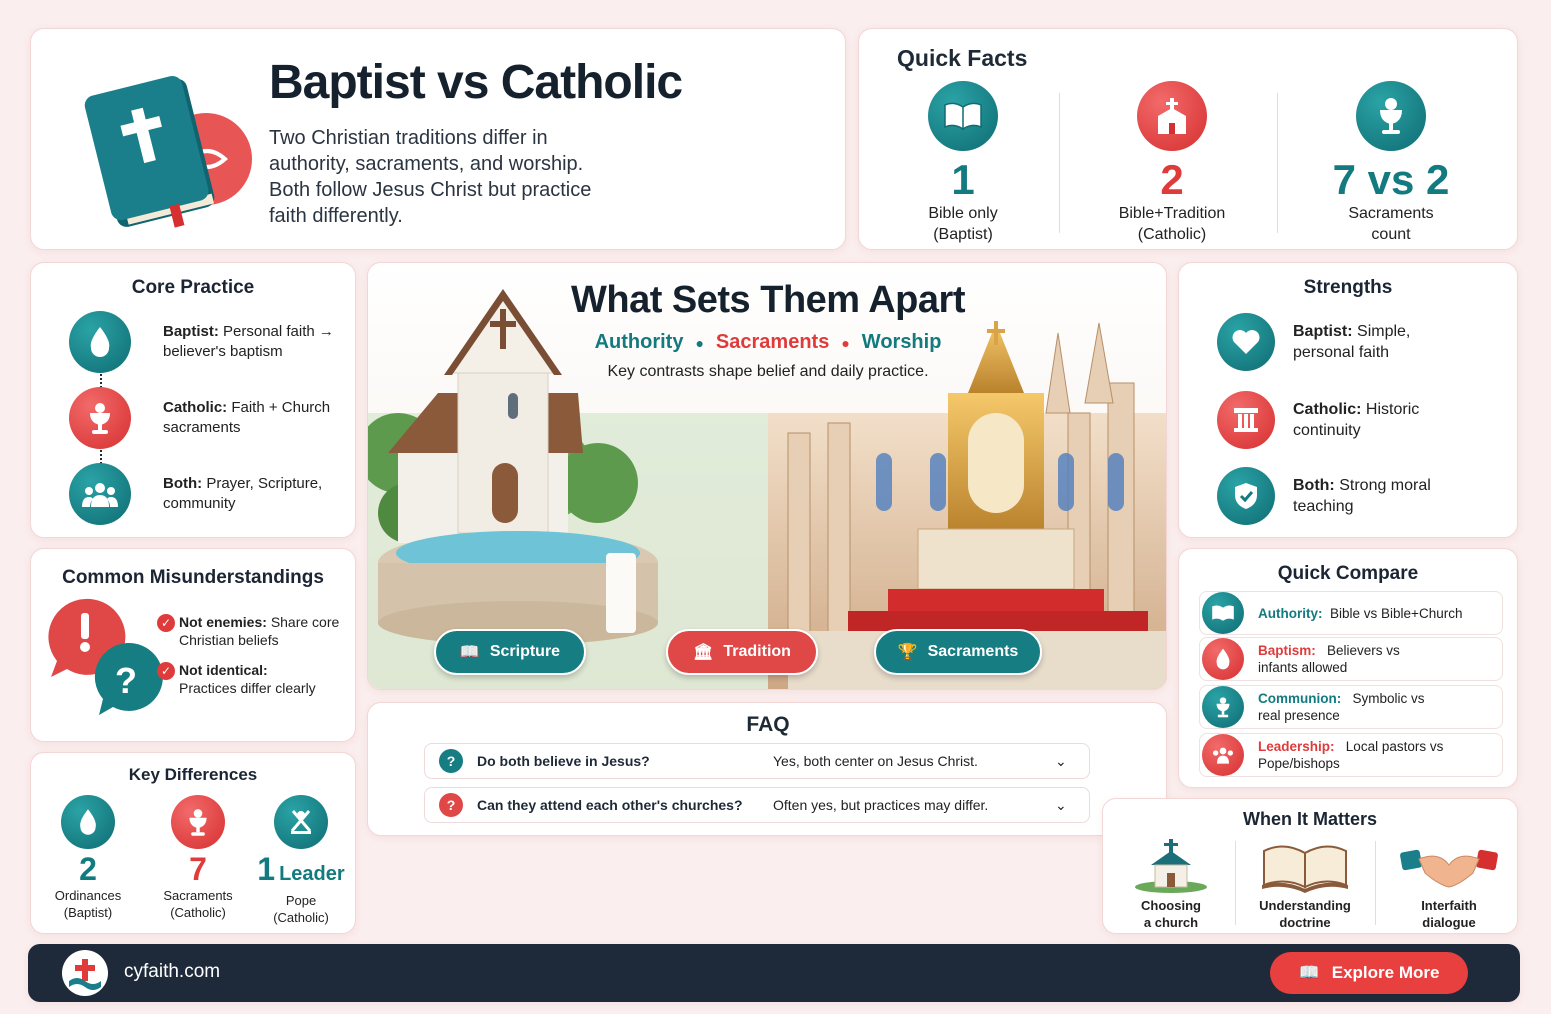 The width and height of the screenshot is (1551, 1014). What do you see at coordinates (195, 407) in the screenshot?
I see `core-label: Catholic:` at bounding box center [195, 407].